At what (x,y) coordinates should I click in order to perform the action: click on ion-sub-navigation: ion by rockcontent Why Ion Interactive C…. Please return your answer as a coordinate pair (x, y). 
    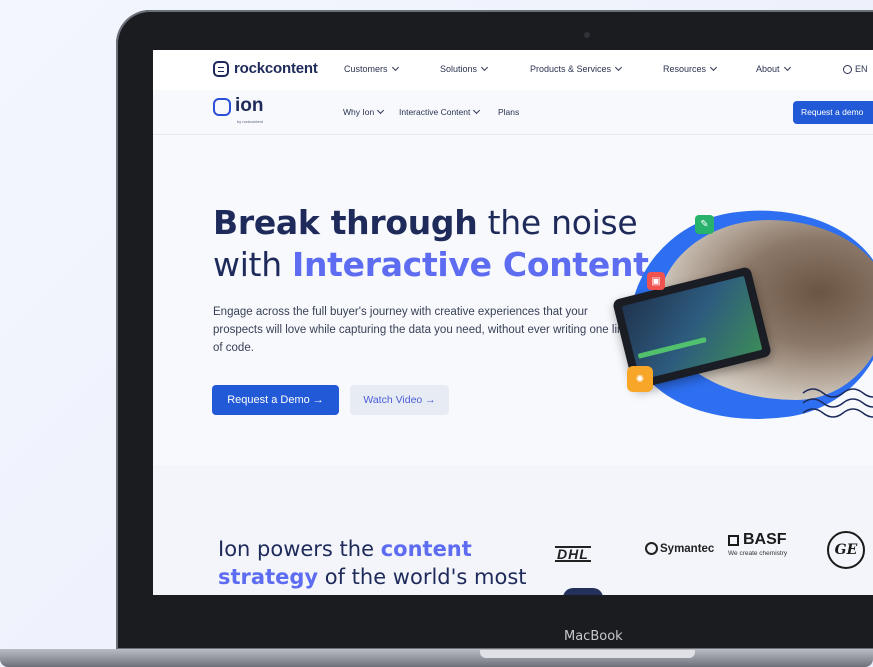
    Looking at the image, I should click on (513, 112).